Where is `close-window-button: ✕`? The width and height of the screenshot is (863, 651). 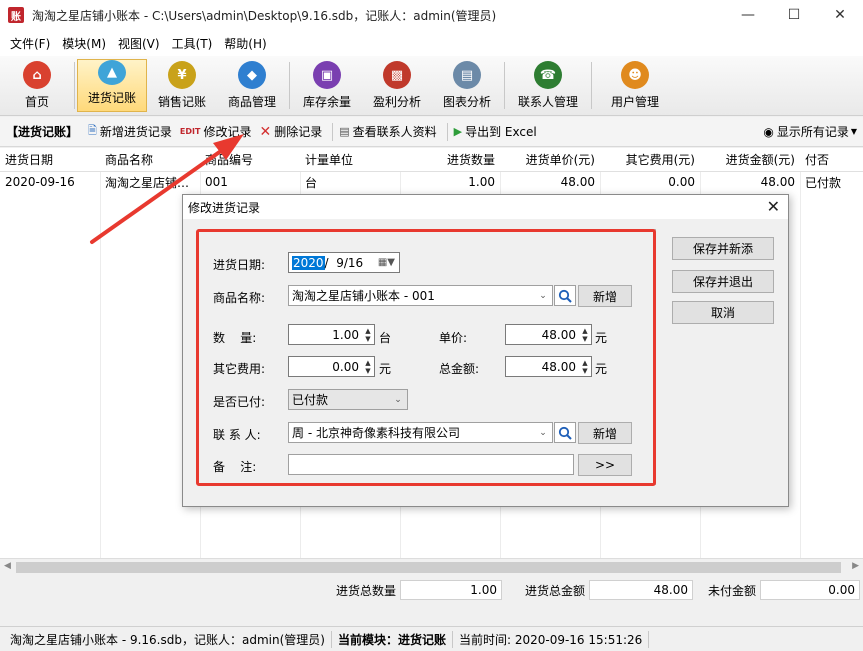 close-window-button: ✕ is located at coordinates (840, 15).